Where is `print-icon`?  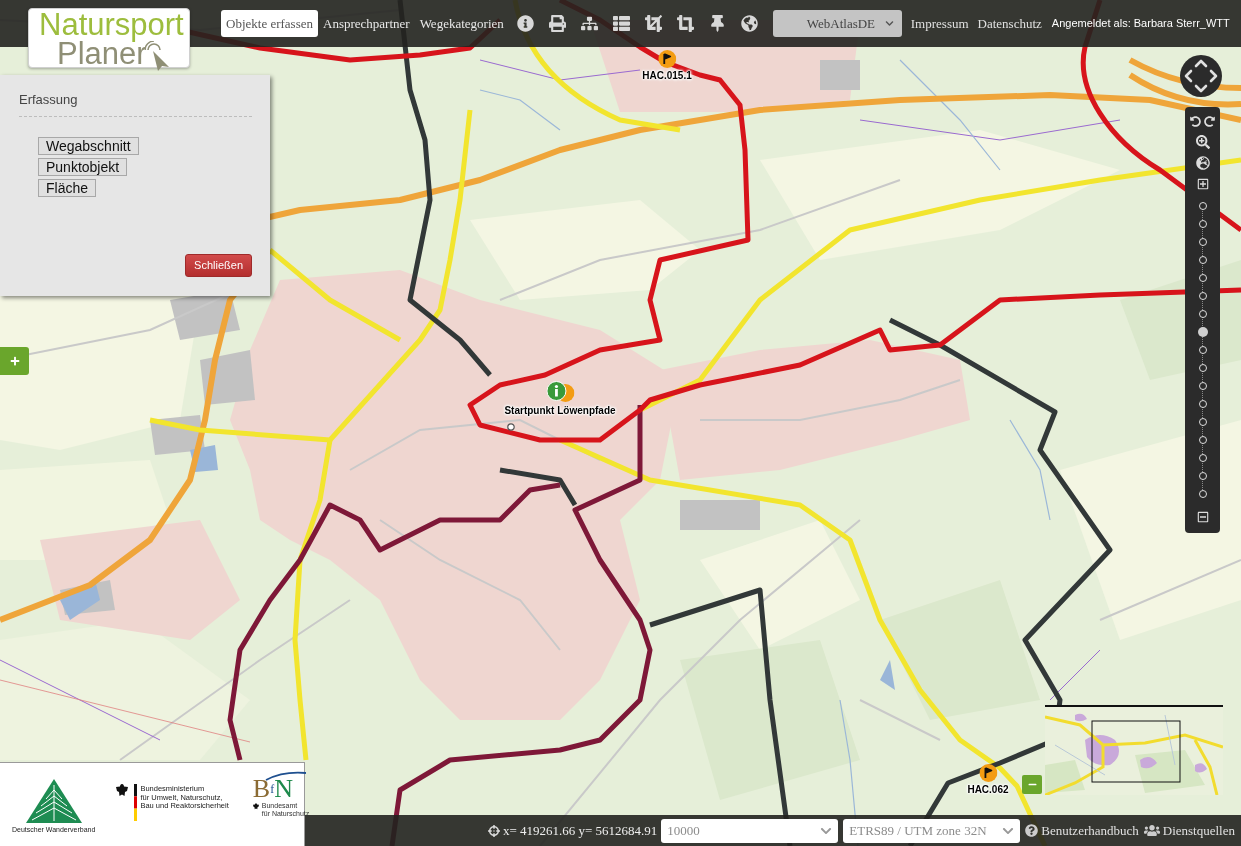 print-icon is located at coordinates (557, 23).